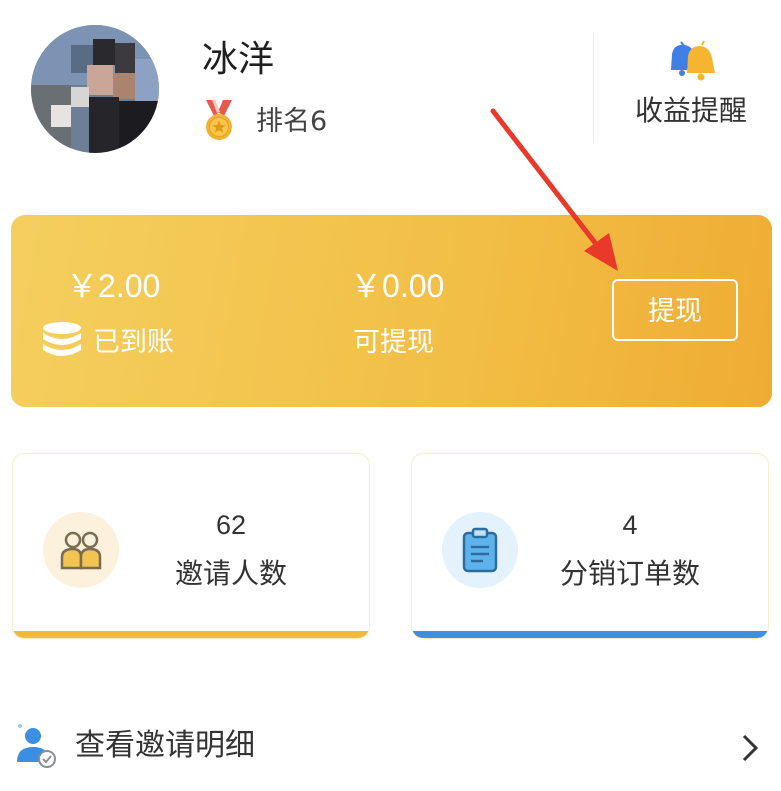 The height and width of the screenshot is (791, 781). What do you see at coordinates (750, 748) in the screenshot?
I see `chevron-right-icon` at bounding box center [750, 748].